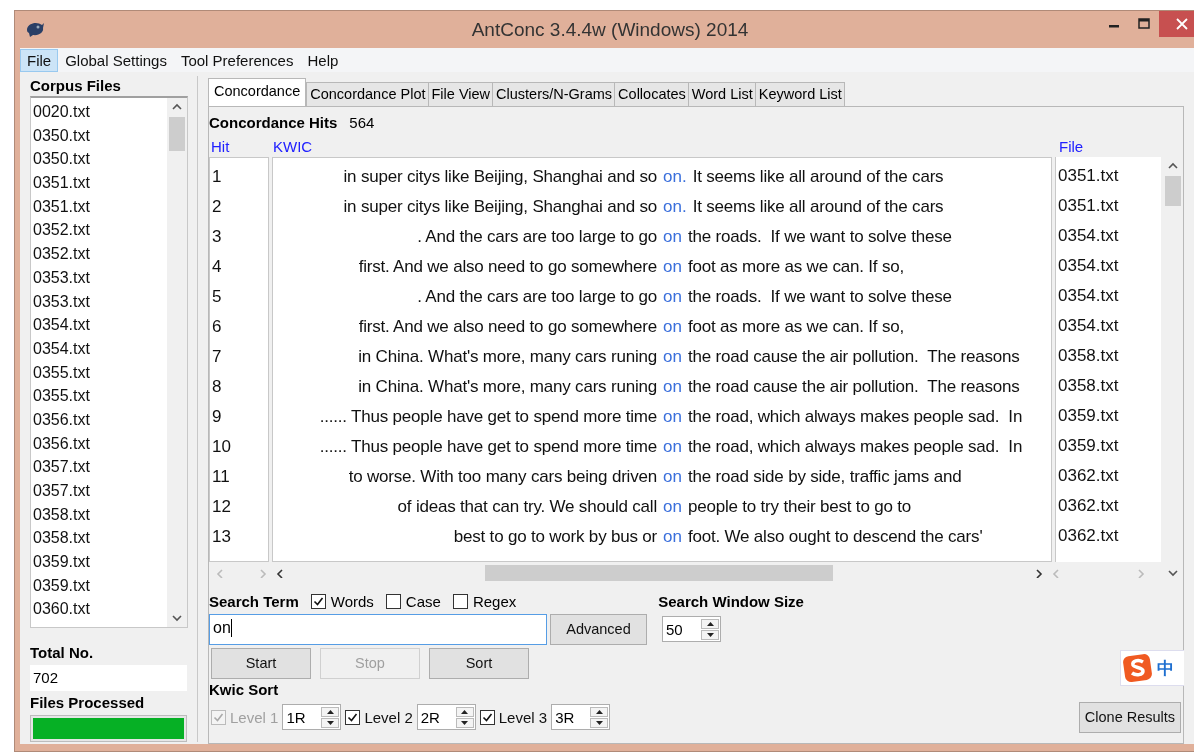 The width and height of the screenshot is (1194, 754). What do you see at coordinates (367, 94) in the screenshot?
I see `tab: Concordance Plot` at bounding box center [367, 94].